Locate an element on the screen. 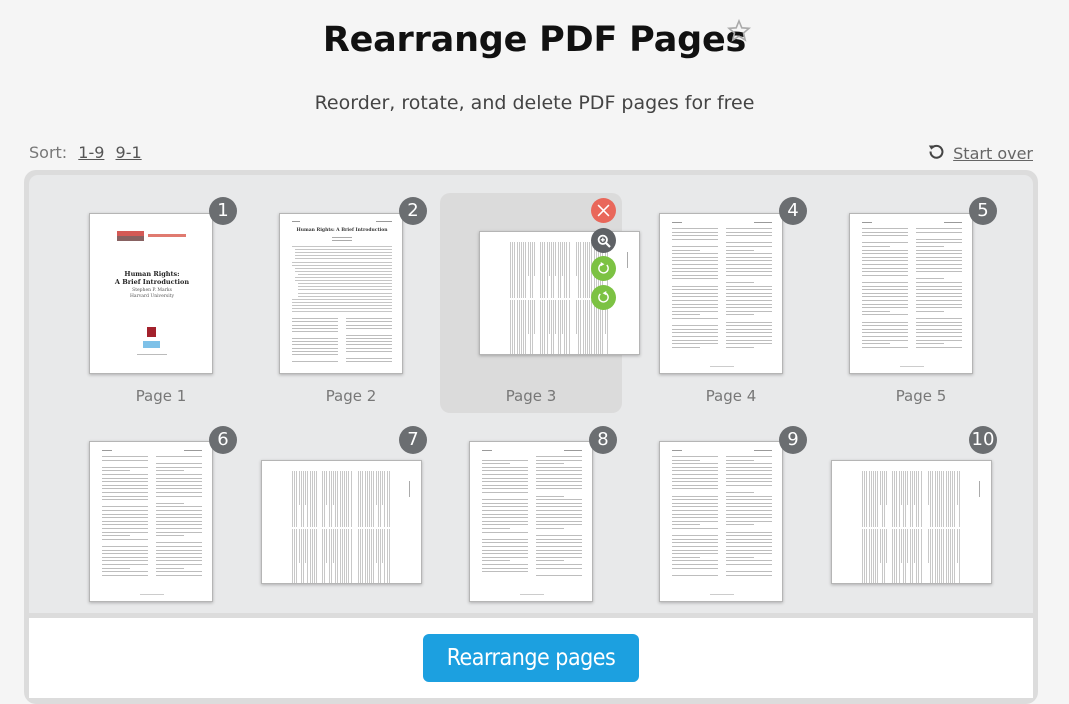 The height and width of the screenshot is (704, 1069). page-item: 8 is located at coordinates (541, 530).